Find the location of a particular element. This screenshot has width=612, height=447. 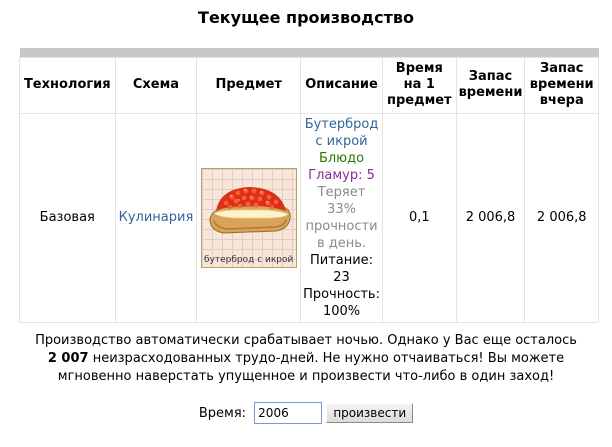

time-label: Время: is located at coordinates (222, 413).